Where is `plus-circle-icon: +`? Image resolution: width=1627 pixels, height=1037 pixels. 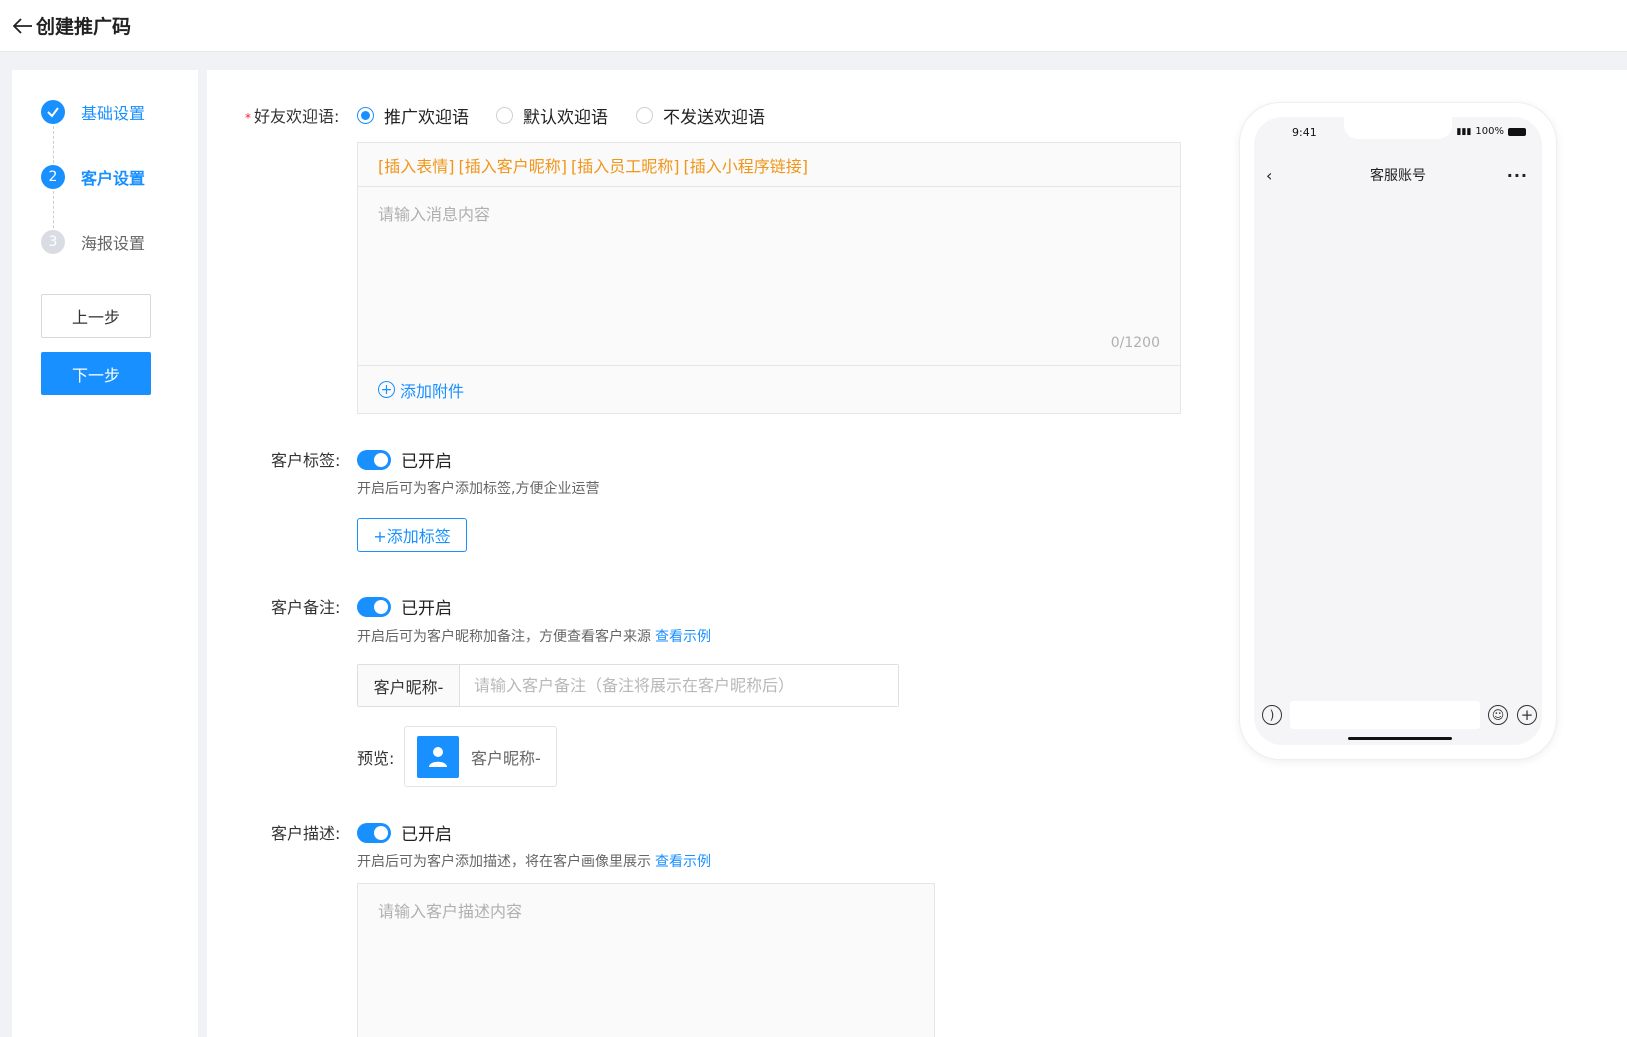
plus-circle-icon: + is located at coordinates (386, 389).